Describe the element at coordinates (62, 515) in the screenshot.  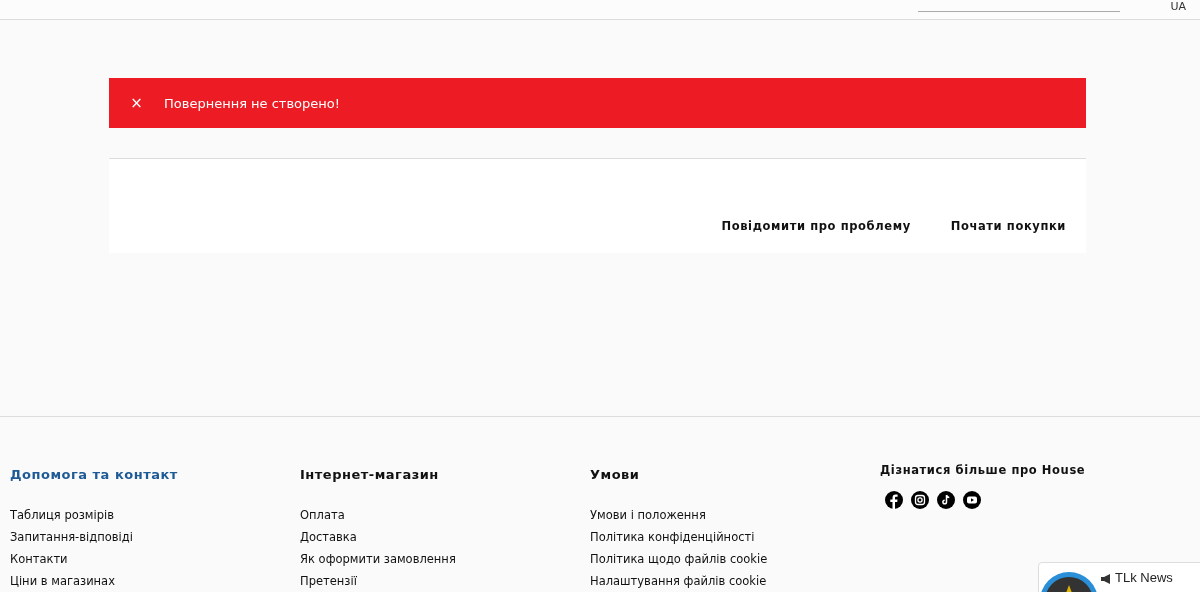
I see `footer-link: Таблиця розмірів` at that location.